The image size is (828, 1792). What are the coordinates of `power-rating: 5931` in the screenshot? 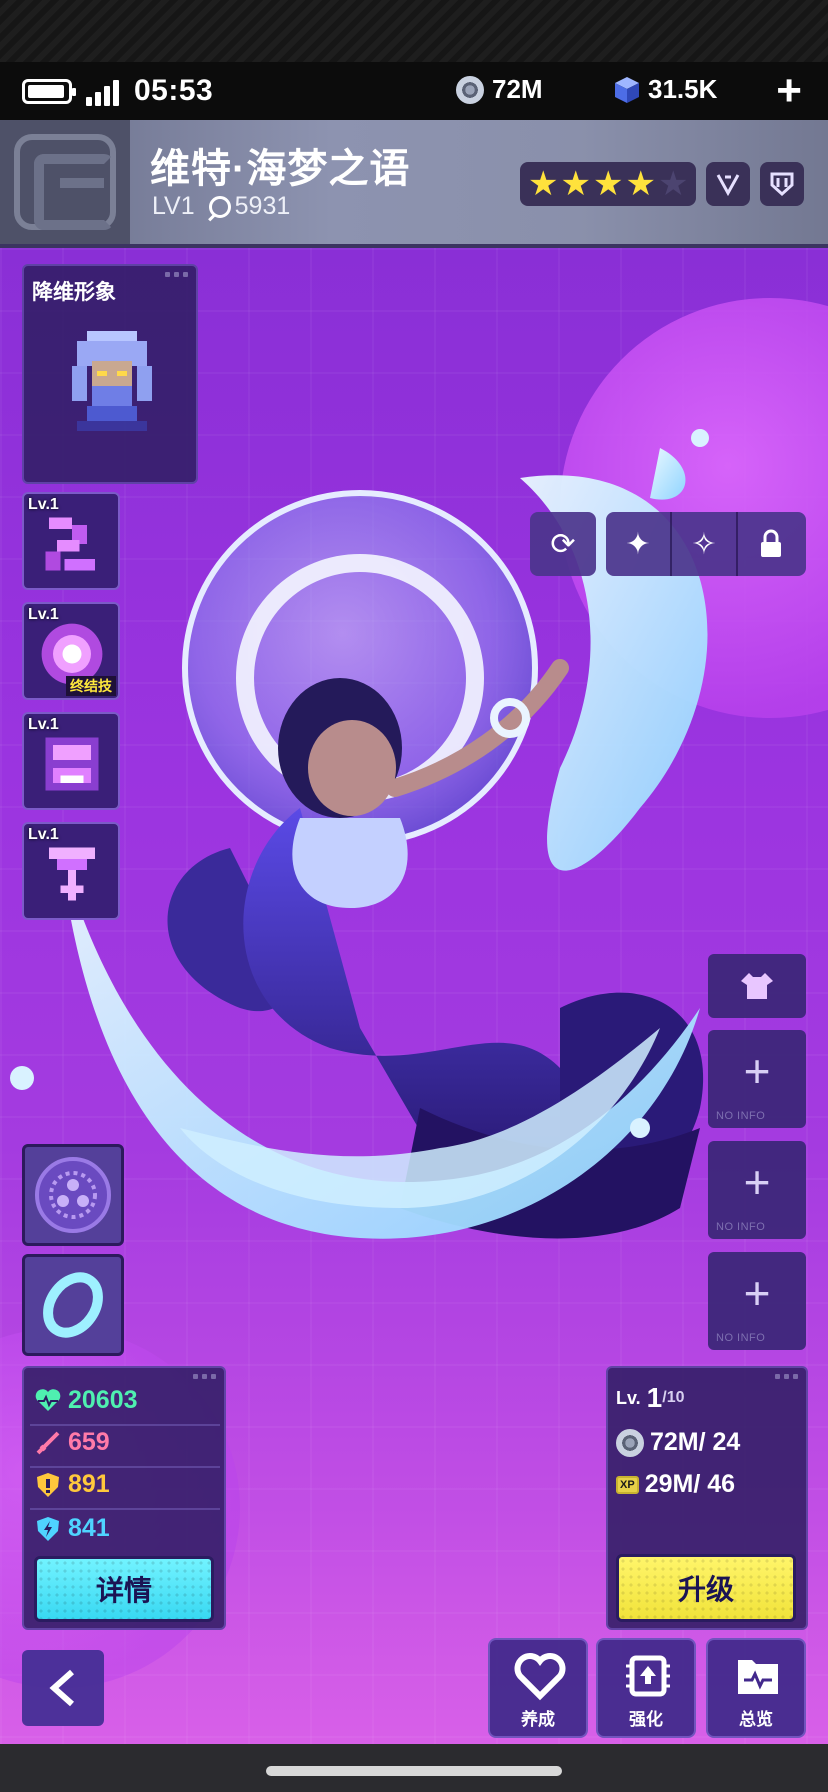 It's located at (249, 206).